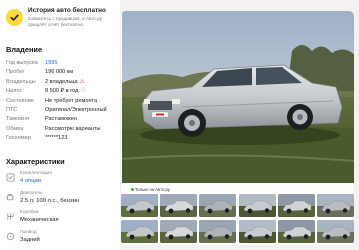  I want to click on spec-value: 1995, so click(51, 63).